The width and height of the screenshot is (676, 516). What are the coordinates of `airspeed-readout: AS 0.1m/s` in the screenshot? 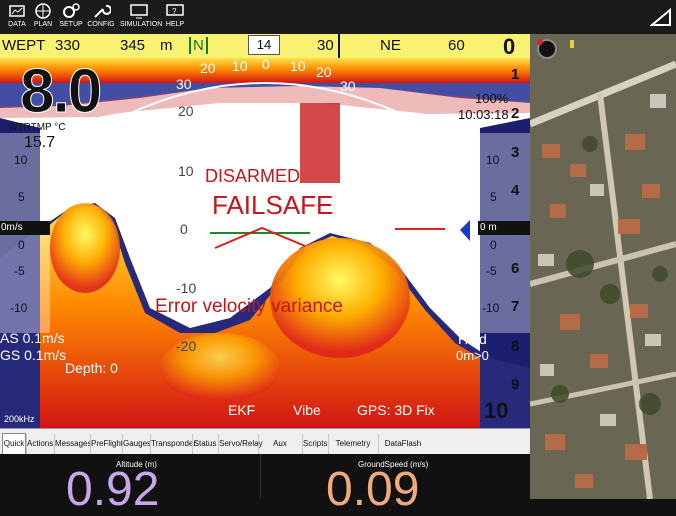 It's located at (32, 338).